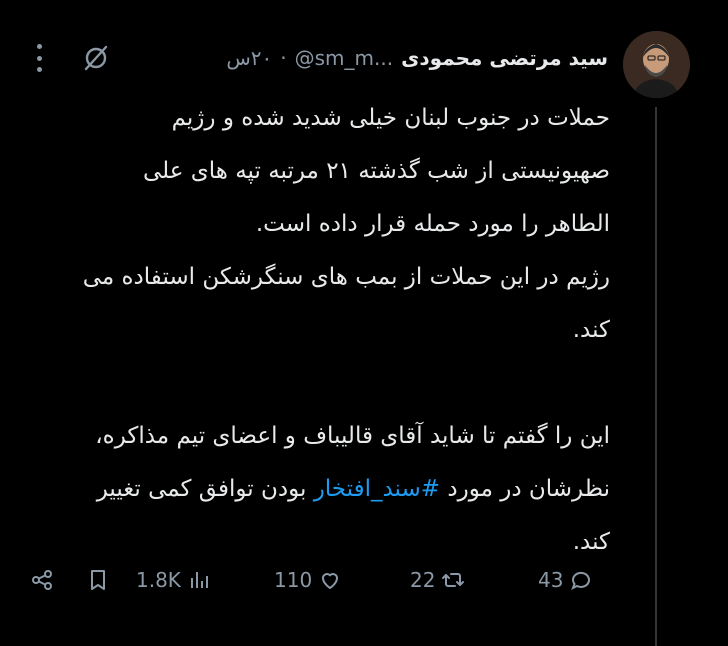  I want to click on repost-button: 22, so click(437, 580).